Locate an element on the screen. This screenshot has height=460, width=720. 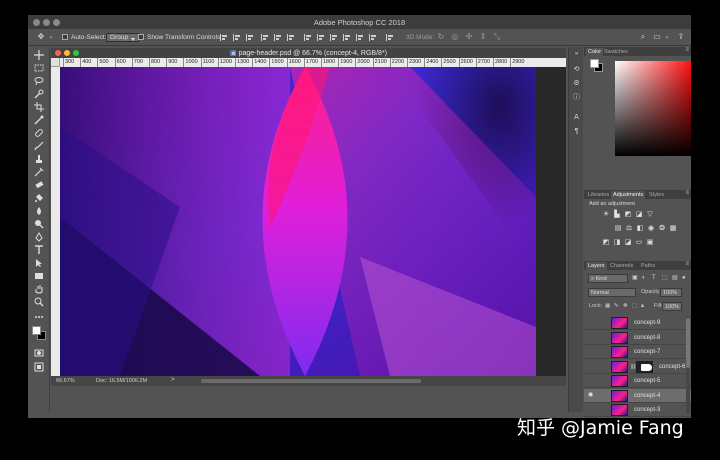
search-icon: ⌕ is located at coordinates (643, 37).